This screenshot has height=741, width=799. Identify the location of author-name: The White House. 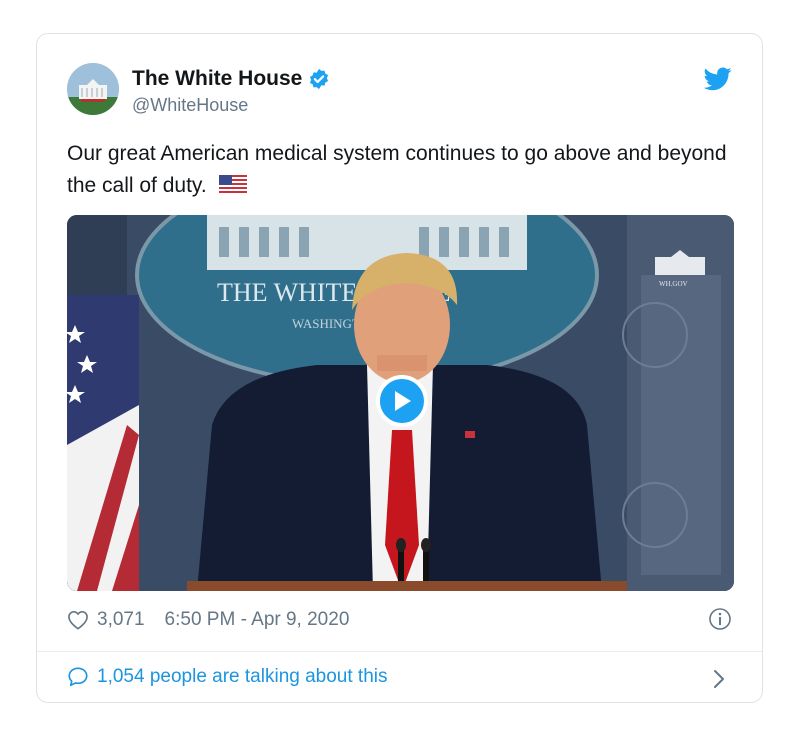
(231, 79).